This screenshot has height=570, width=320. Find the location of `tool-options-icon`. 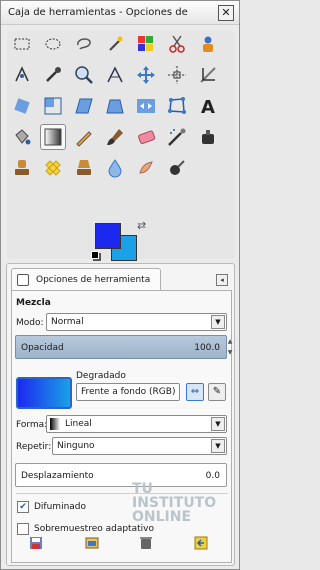

tool-options-icon is located at coordinates (23, 280).